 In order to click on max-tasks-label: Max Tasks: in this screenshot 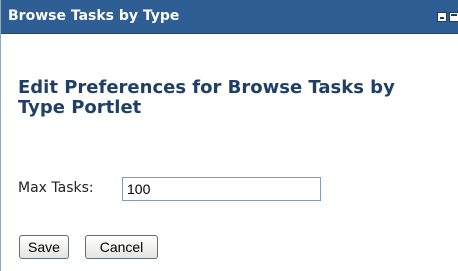, I will do `click(56, 188)`.